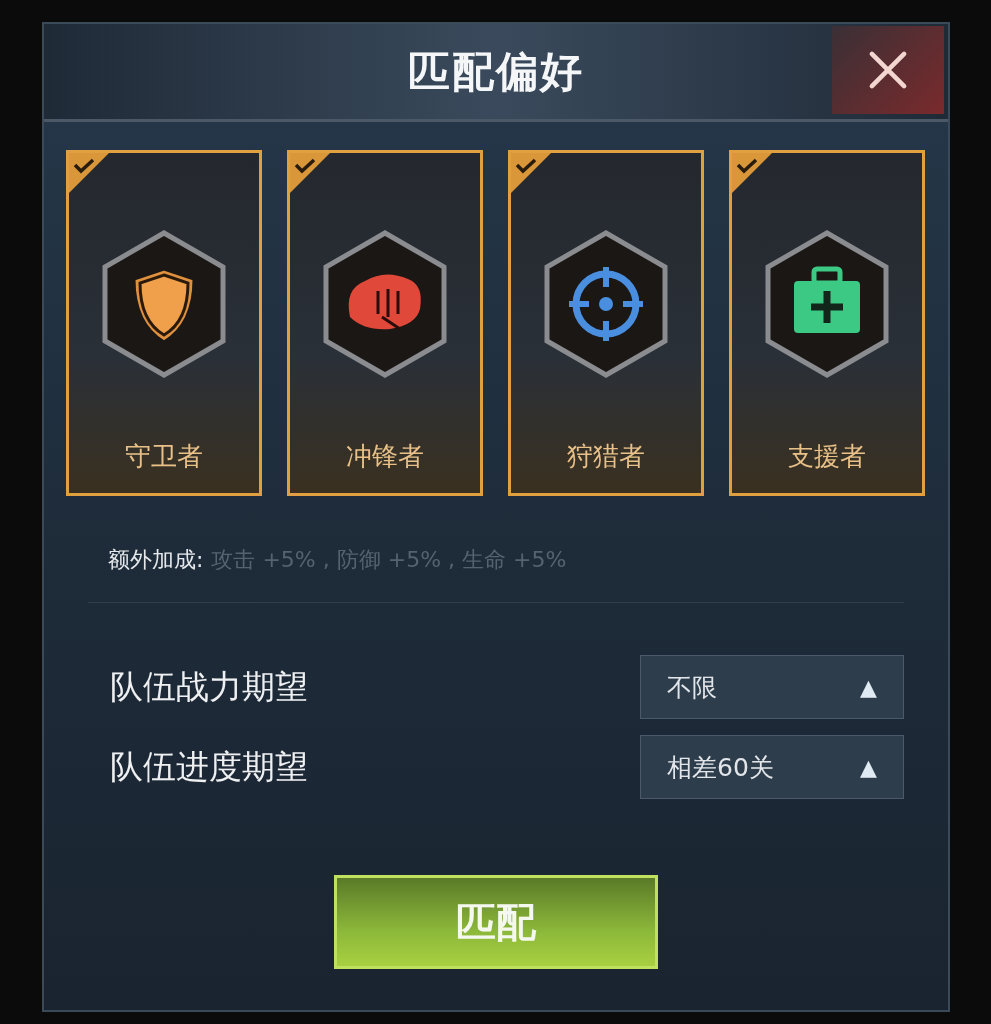 The image size is (991, 1024). Describe the element at coordinates (209, 686) in the screenshot. I see `setting-label: 队伍战力期望` at that location.